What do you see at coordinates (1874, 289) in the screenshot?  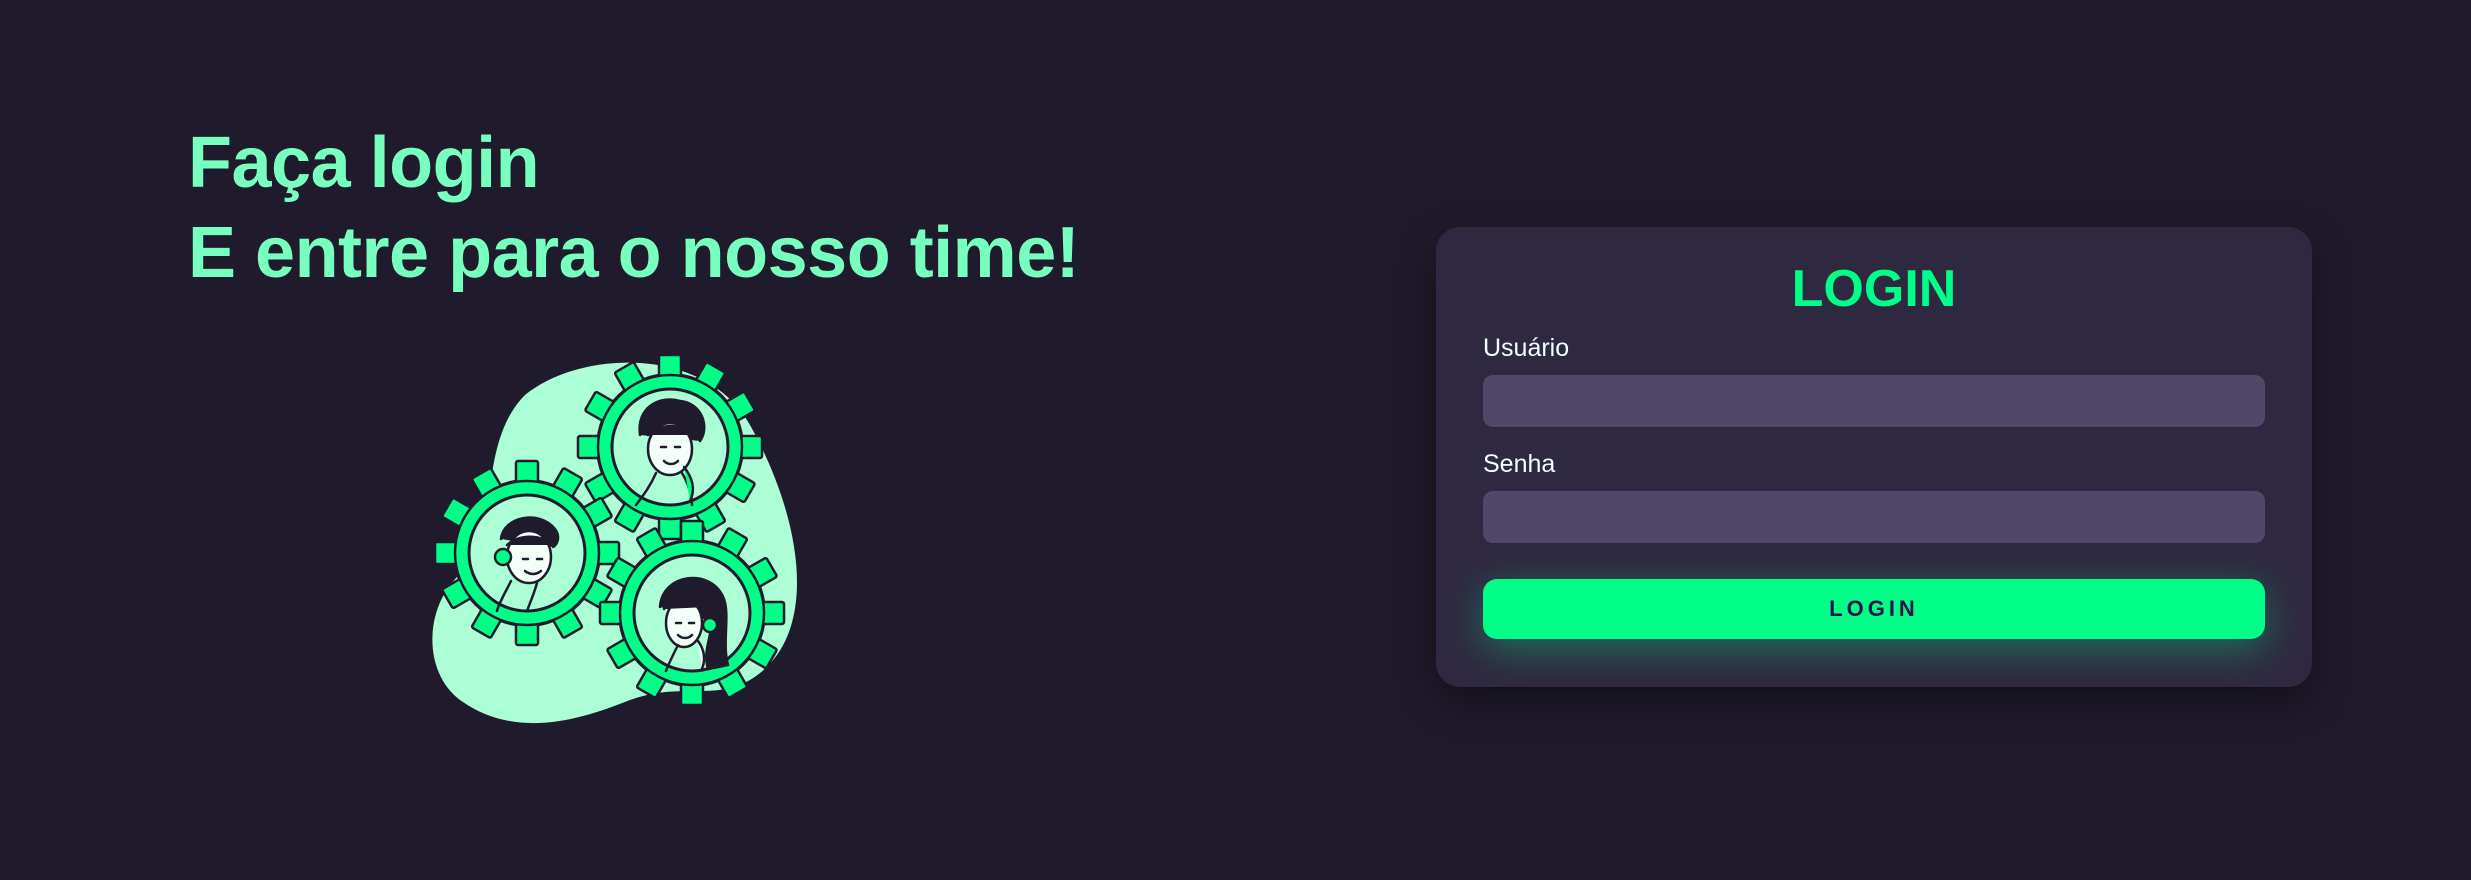 I see `login-title: LOGIN` at bounding box center [1874, 289].